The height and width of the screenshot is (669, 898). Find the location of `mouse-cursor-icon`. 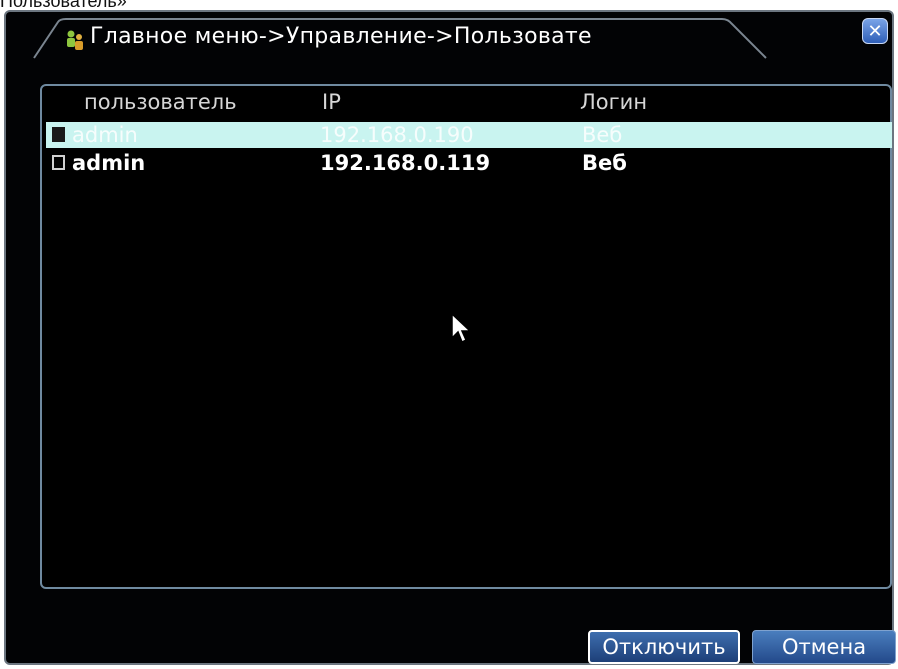

mouse-cursor-icon is located at coordinates (461, 330).